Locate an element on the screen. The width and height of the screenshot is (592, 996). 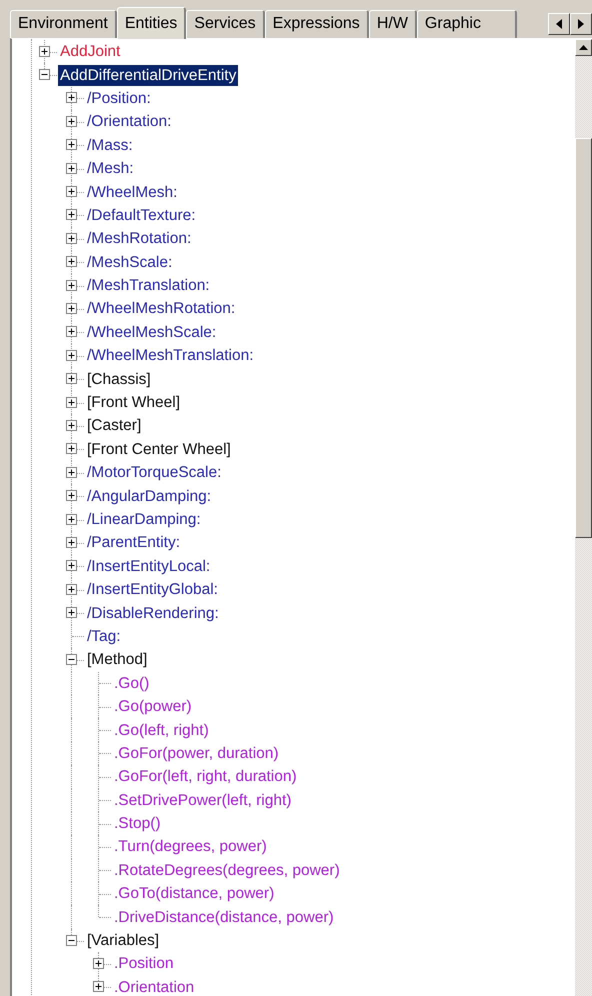
scroll-up-button is located at coordinates (583, 47).